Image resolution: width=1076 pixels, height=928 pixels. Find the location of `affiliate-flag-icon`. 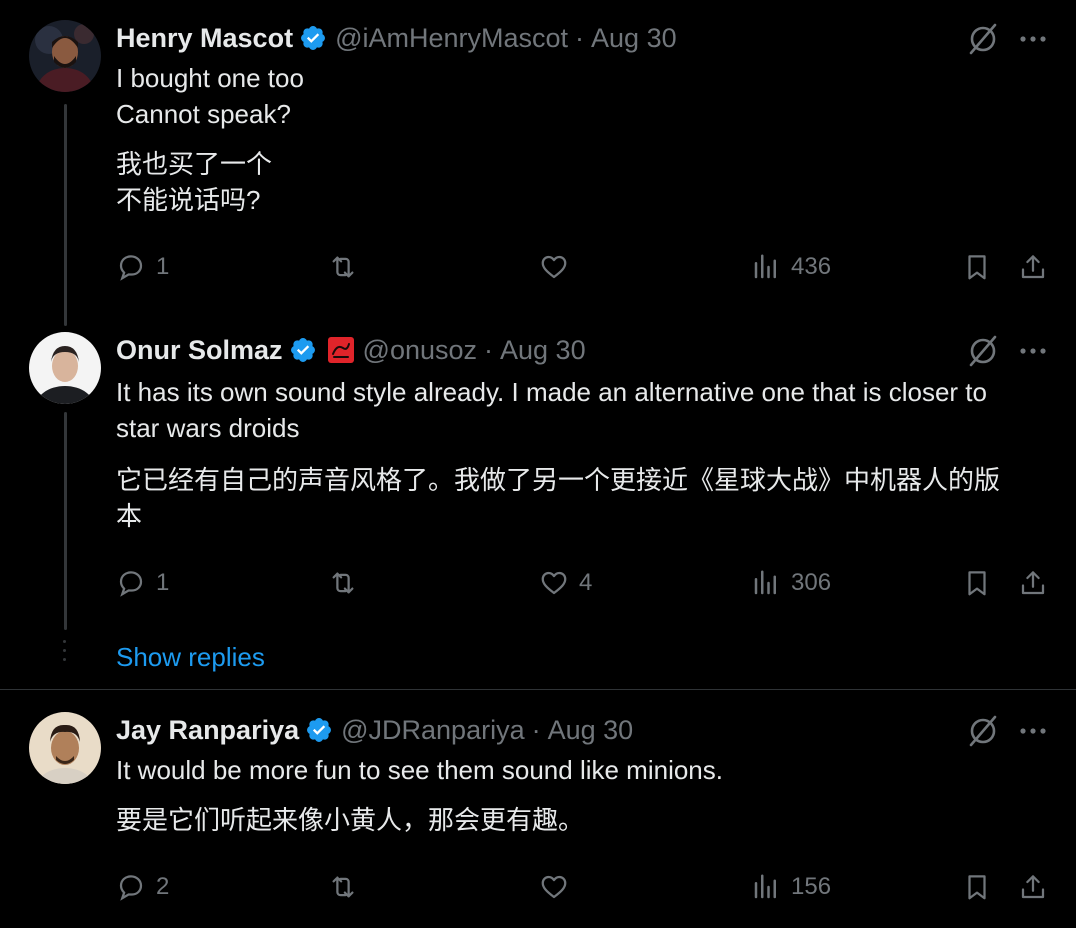

affiliate-flag-icon is located at coordinates (341, 350).